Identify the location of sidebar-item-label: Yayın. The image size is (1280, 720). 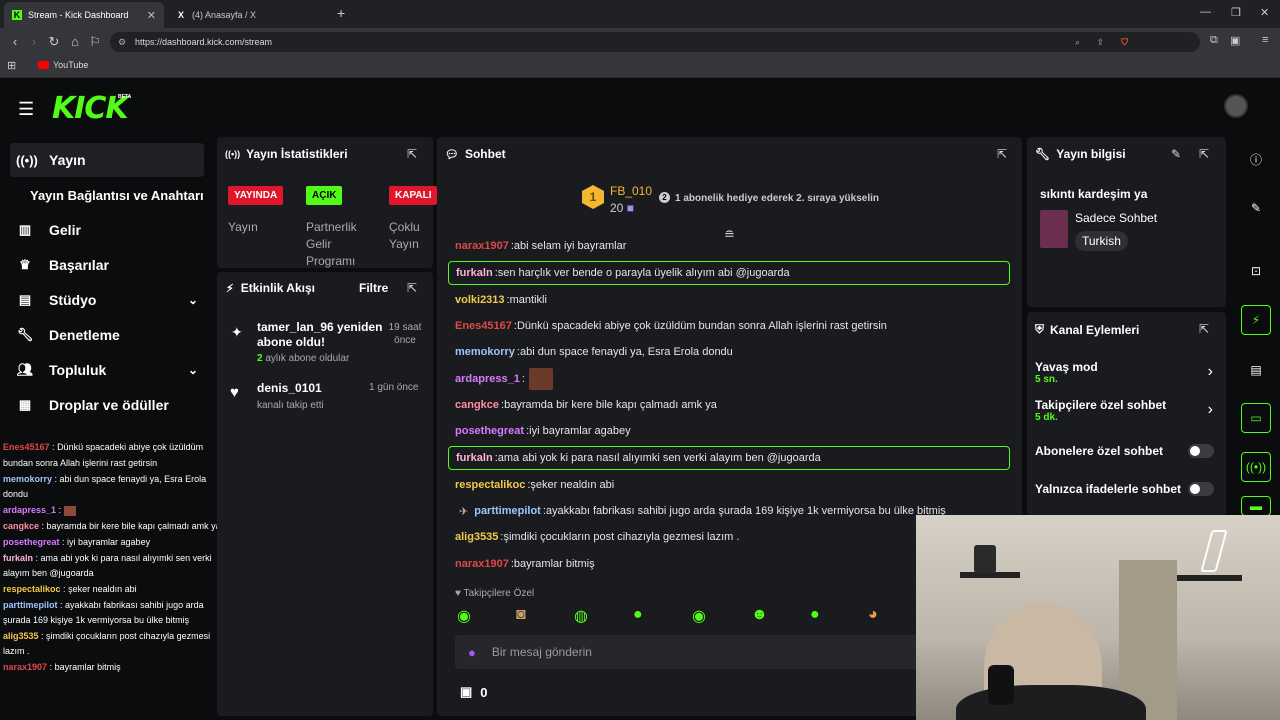
(67, 160).